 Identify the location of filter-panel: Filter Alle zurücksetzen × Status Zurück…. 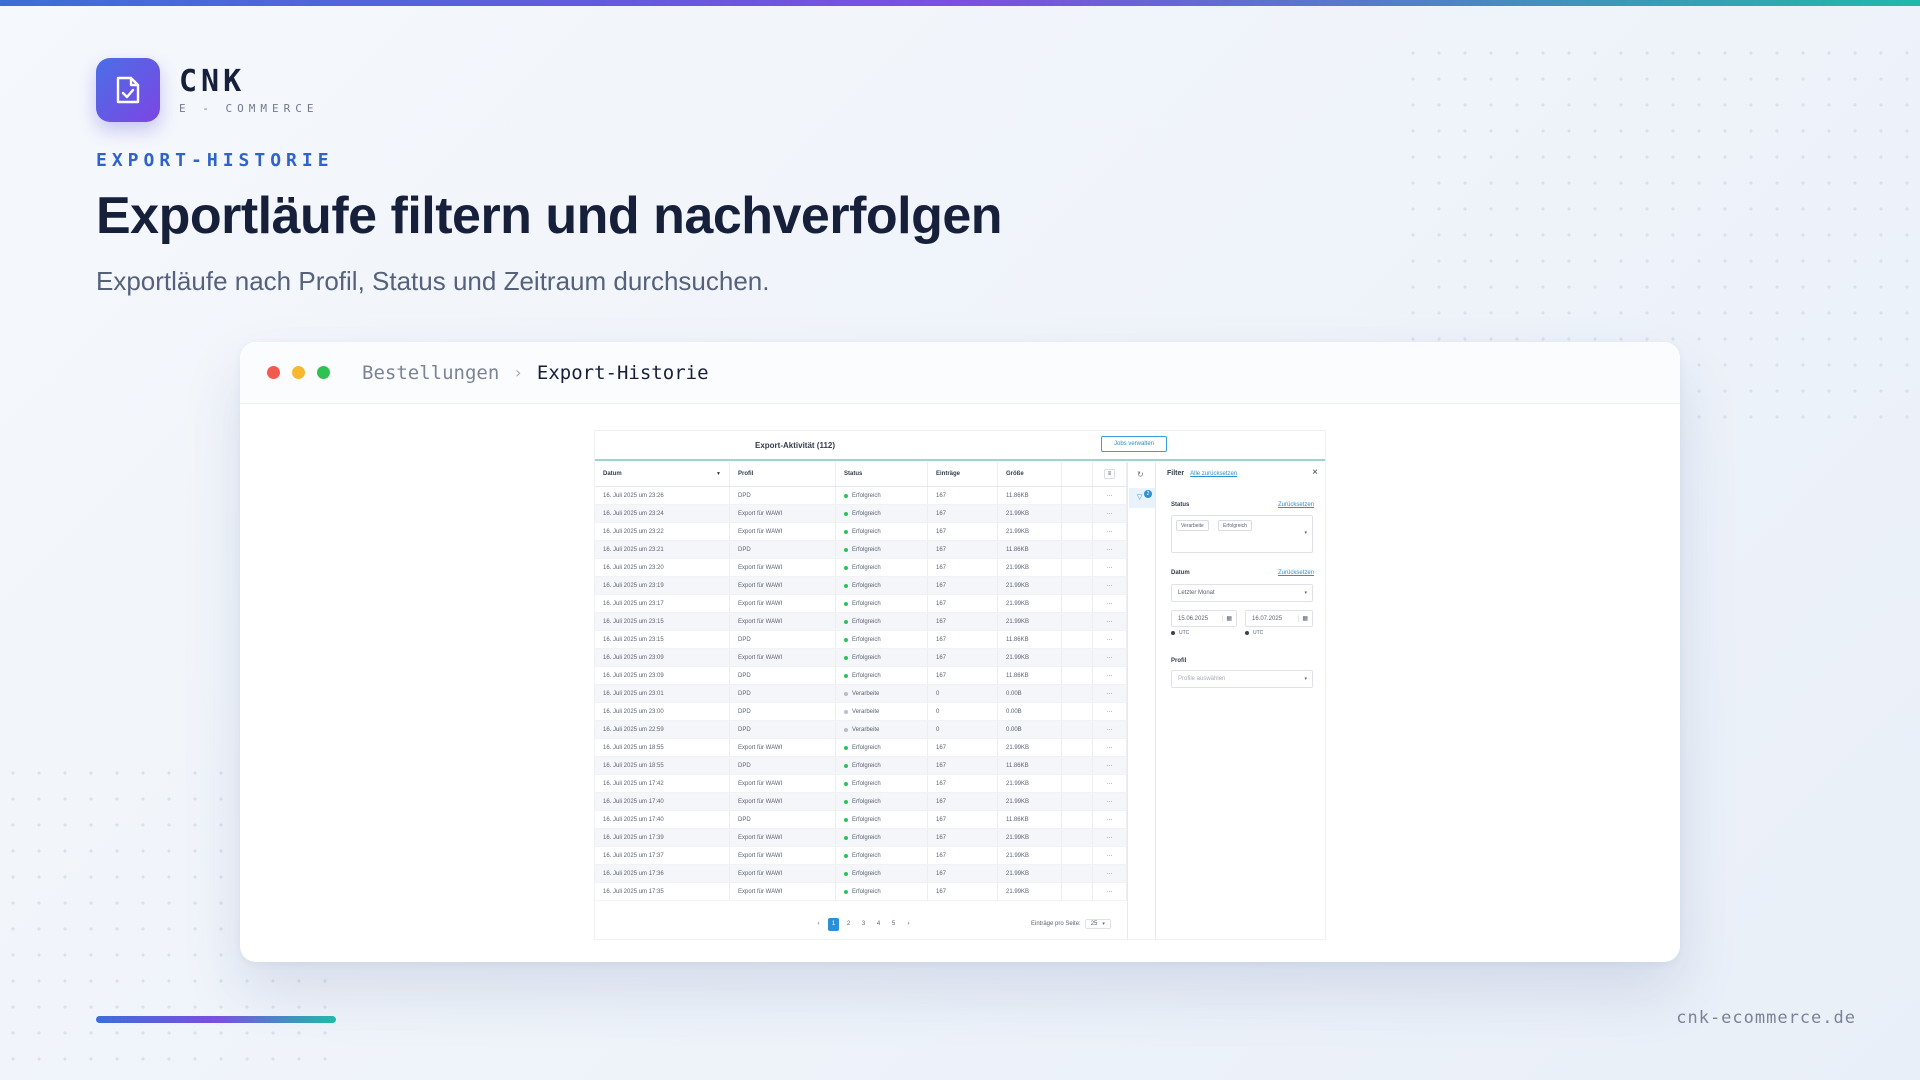
(1241, 701).